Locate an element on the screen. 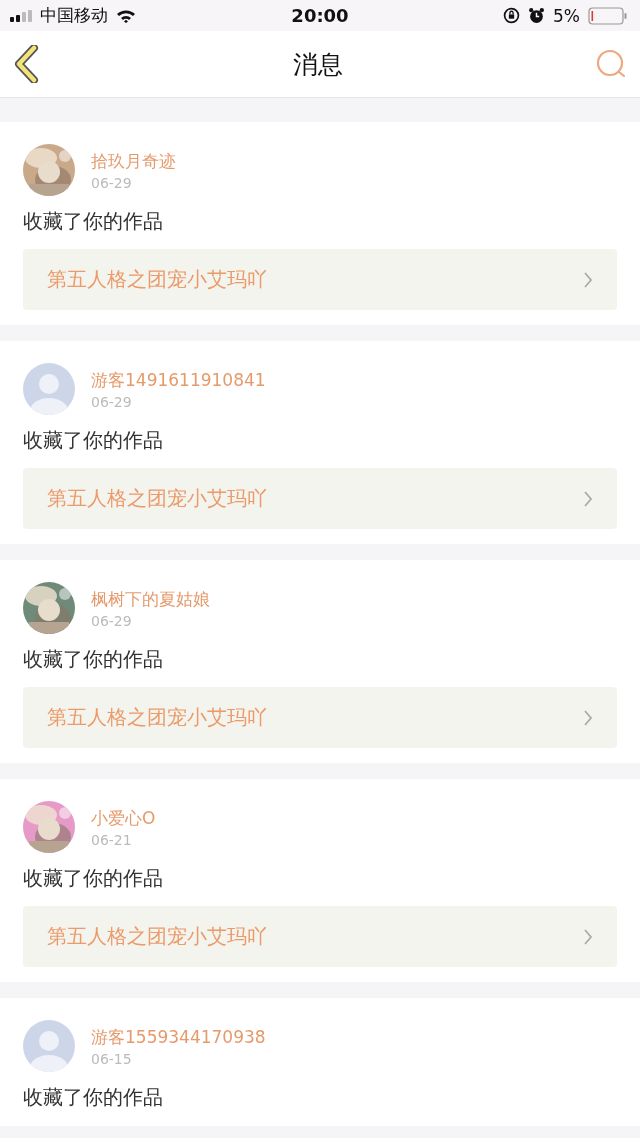 This screenshot has width=640, height=1138. battery-percent: 5% is located at coordinates (566, 15).